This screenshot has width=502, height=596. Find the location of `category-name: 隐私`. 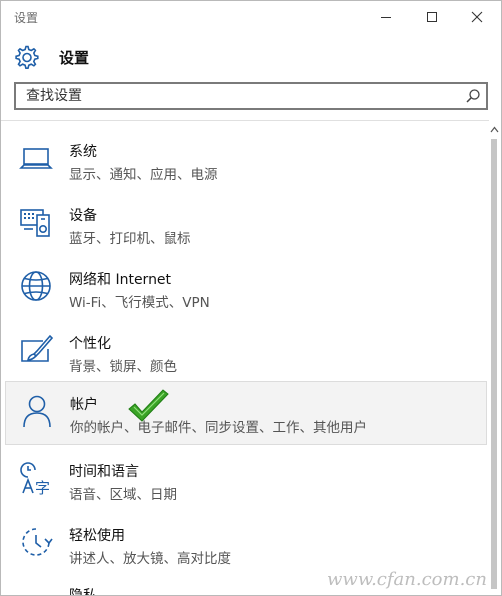

category-name: 隐私 is located at coordinates (83, 592).